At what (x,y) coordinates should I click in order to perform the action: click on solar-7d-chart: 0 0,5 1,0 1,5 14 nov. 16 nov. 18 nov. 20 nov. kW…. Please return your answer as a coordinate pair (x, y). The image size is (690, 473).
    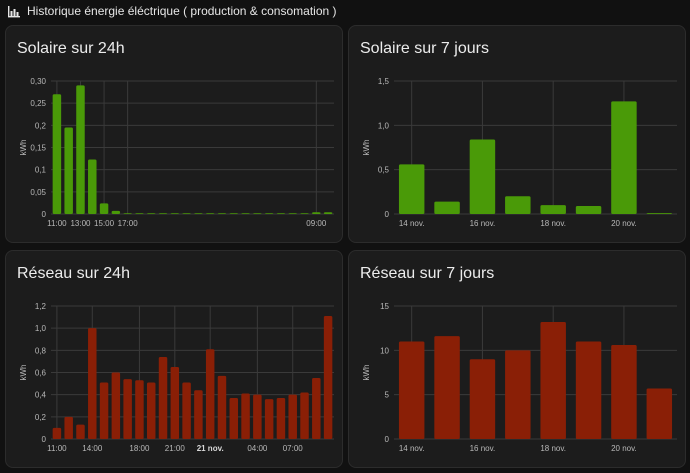
    Looking at the image, I should click on (519, 152).